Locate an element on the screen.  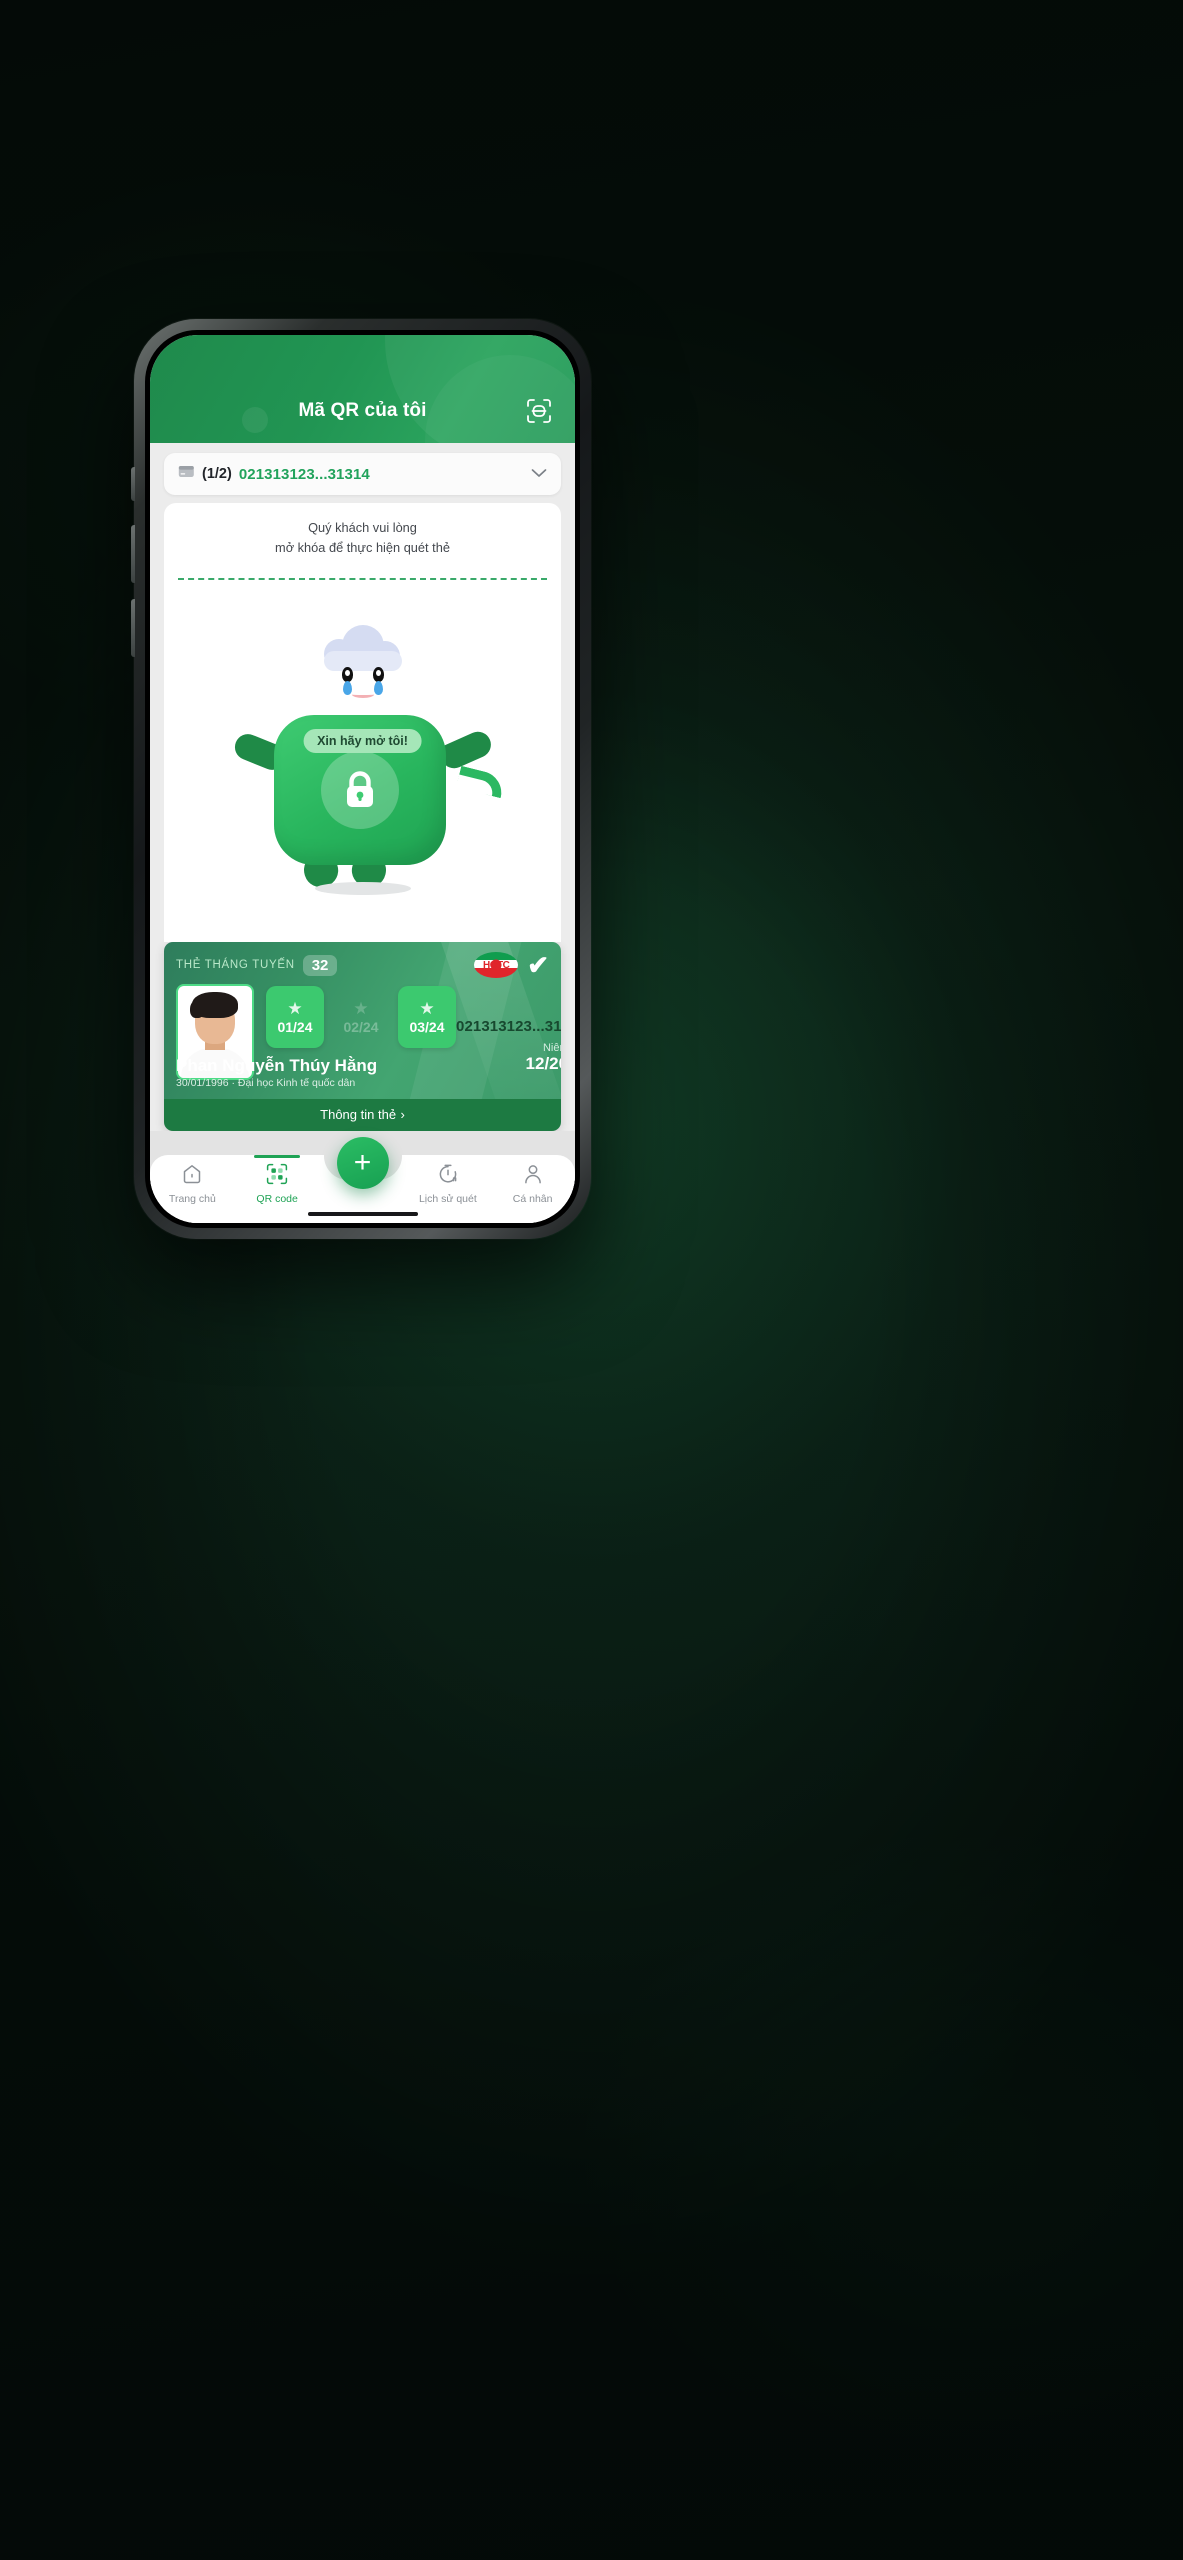
phone-volume-up-button is located at coordinates (133, 554).